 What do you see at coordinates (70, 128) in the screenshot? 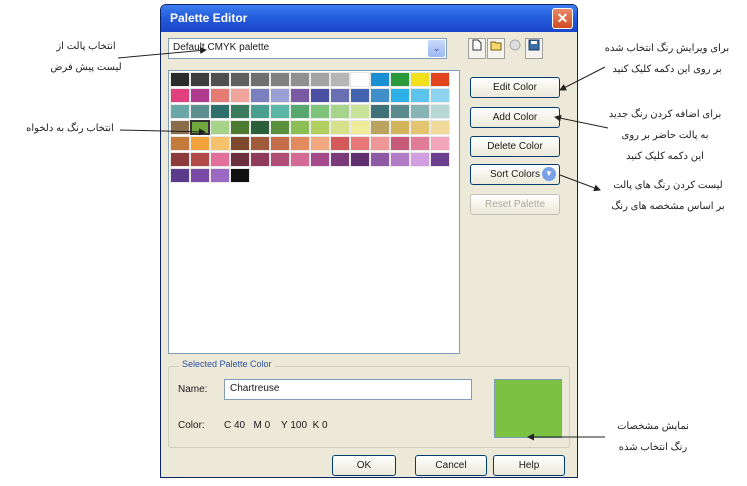
I see `note-pick-color: انتخاب رنگ به دلخواه` at bounding box center [70, 128].